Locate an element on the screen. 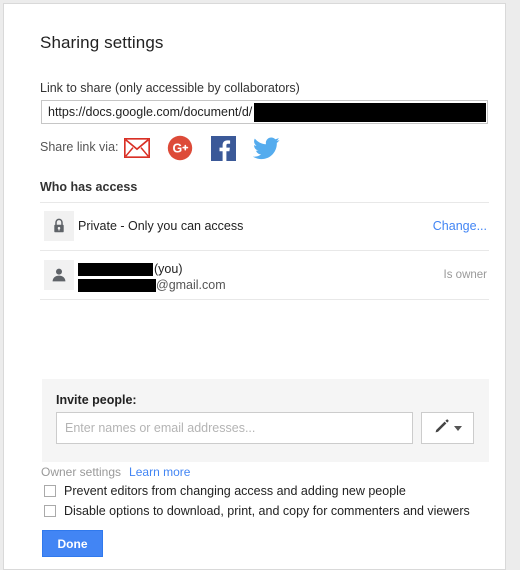 This screenshot has width=520, height=570. prevent-editors-checkbox is located at coordinates (50, 491).